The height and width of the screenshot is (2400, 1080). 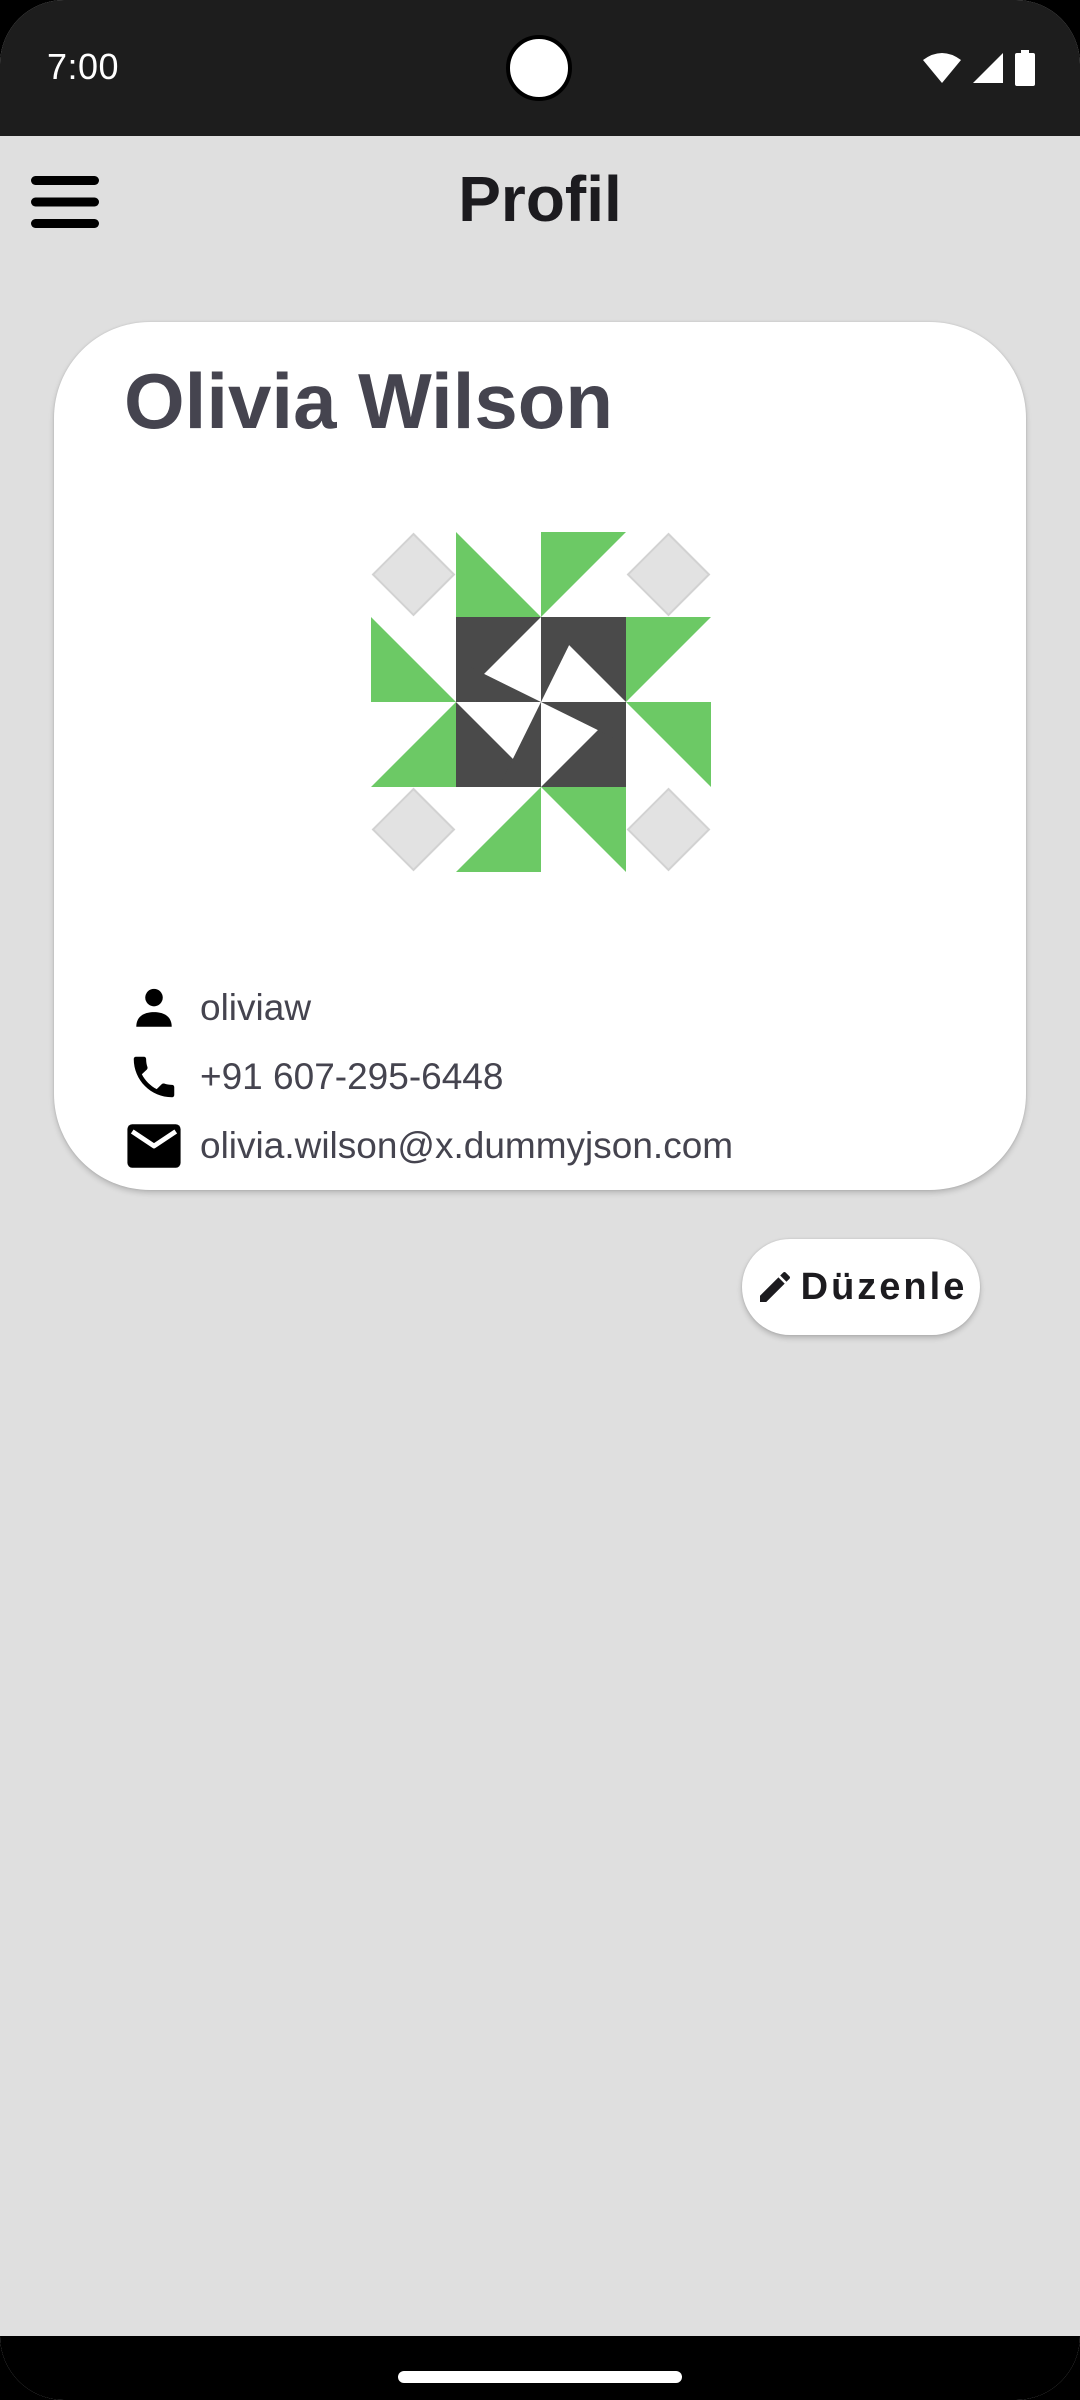 What do you see at coordinates (540, 2377) in the screenshot?
I see `home-indicator` at bounding box center [540, 2377].